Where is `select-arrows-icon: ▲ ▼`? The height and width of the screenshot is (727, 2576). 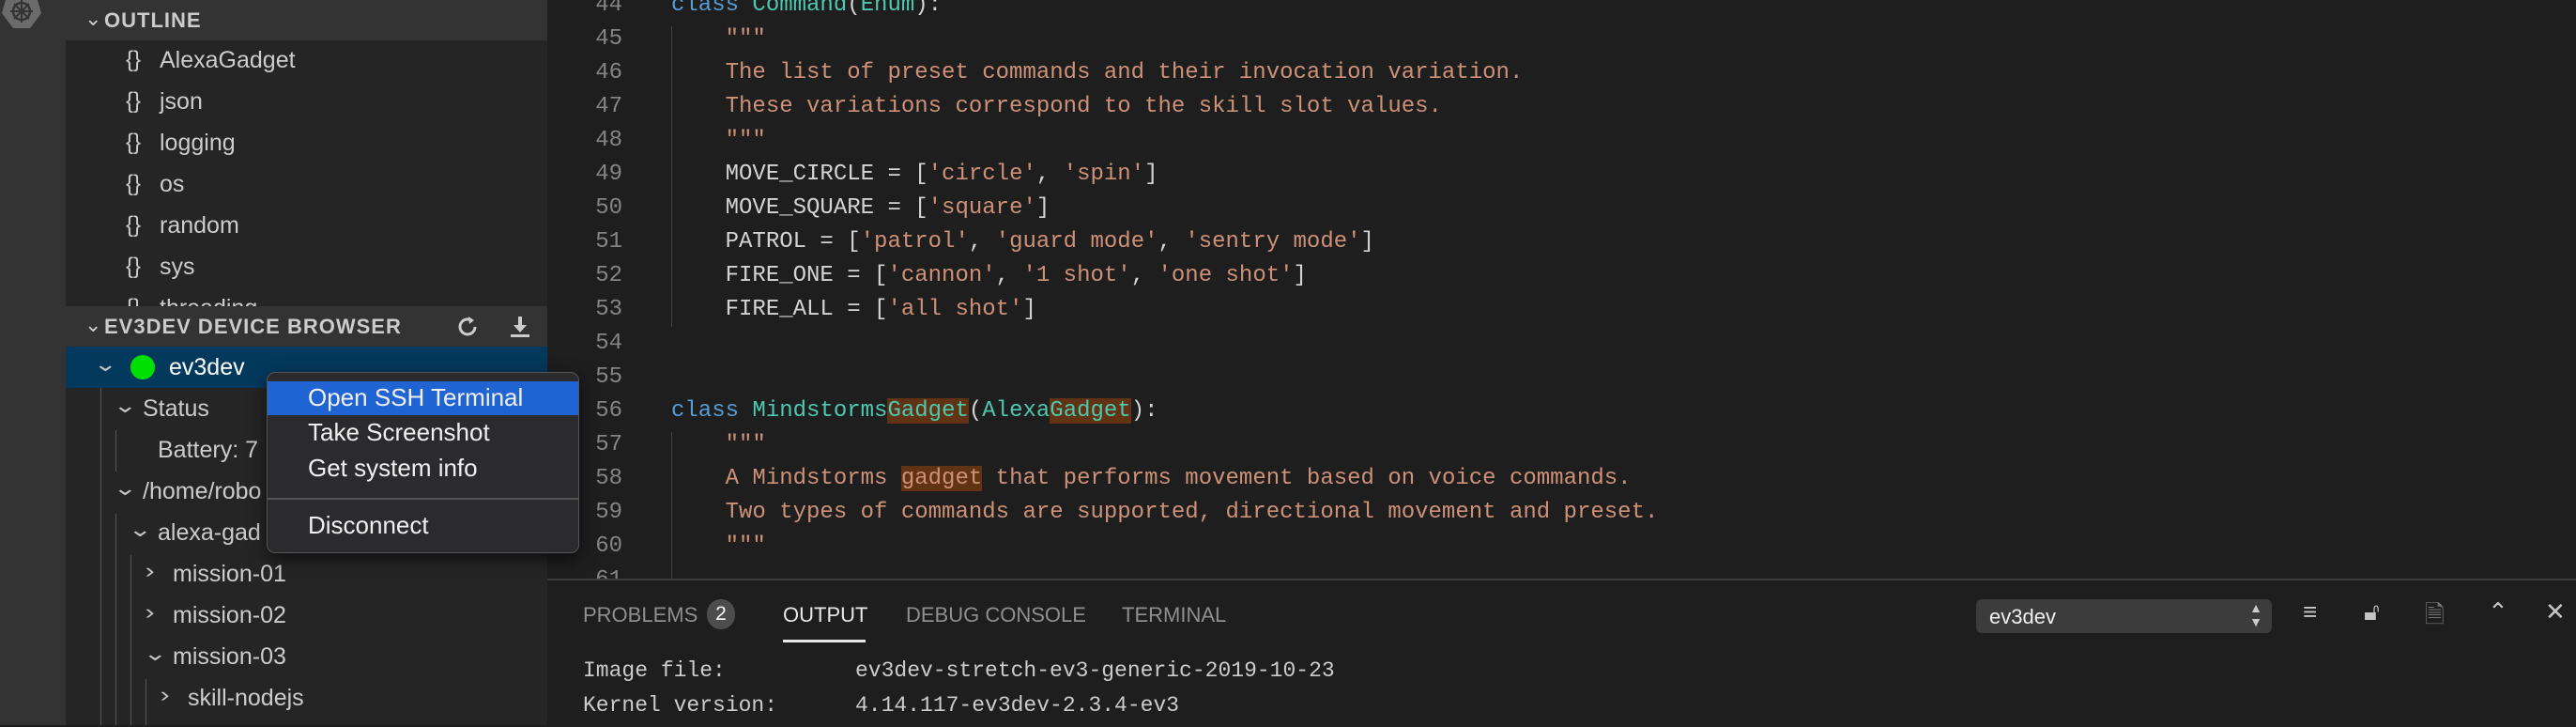
select-arrows-icon: ▲ ▼ is located at coordinates (2255, 615).